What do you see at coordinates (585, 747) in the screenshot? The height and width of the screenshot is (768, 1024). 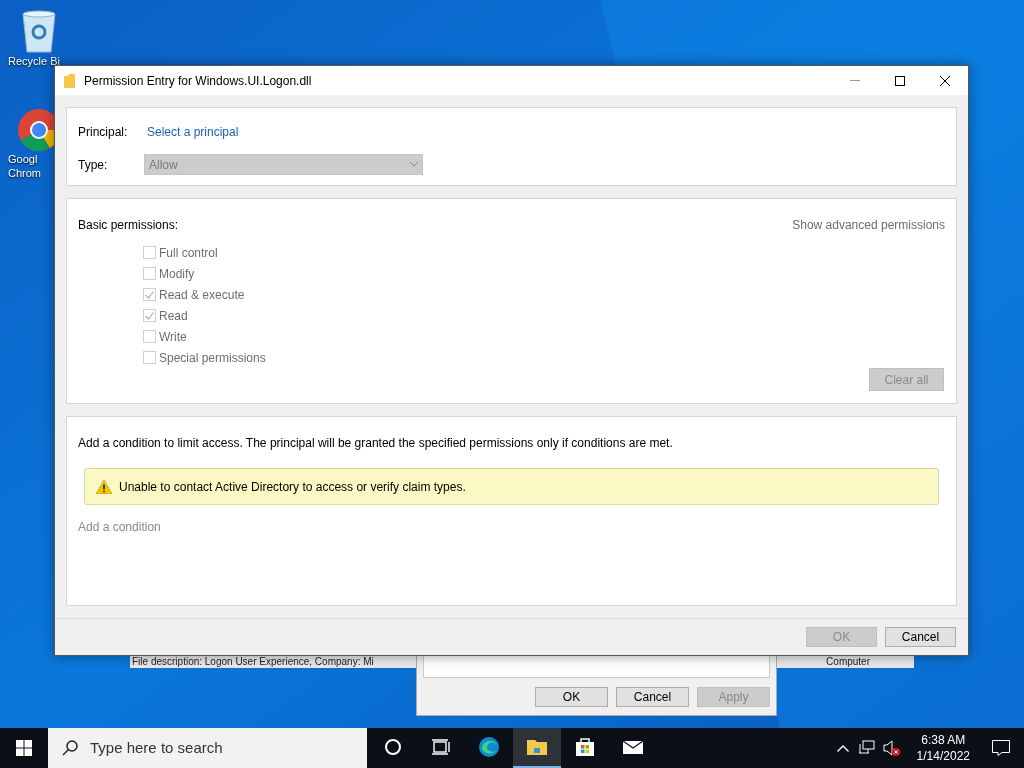 I see `shopping-bag-icon` at bounding box center [585, 747].